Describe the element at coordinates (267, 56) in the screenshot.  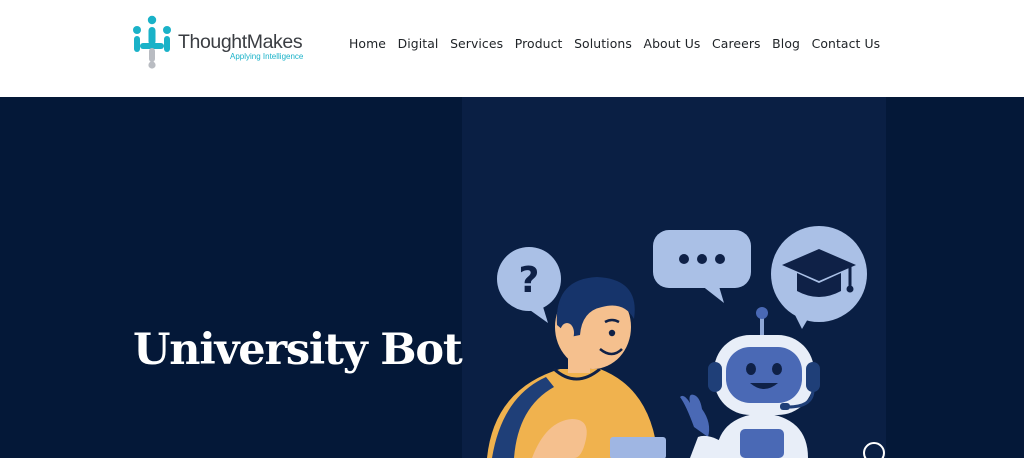
I see `logo-tagline: Applying Intelligence` at that location.